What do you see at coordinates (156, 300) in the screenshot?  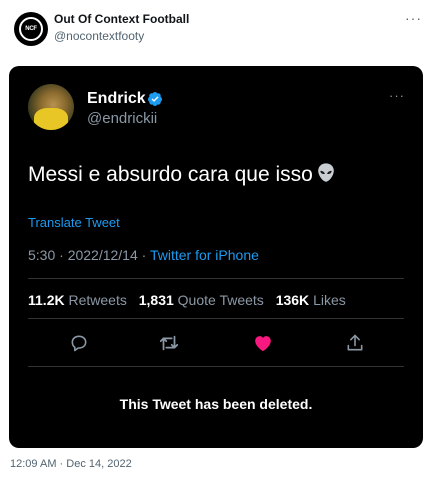 I see `quotes-count: 1,831` at bounding box center [156, 300].